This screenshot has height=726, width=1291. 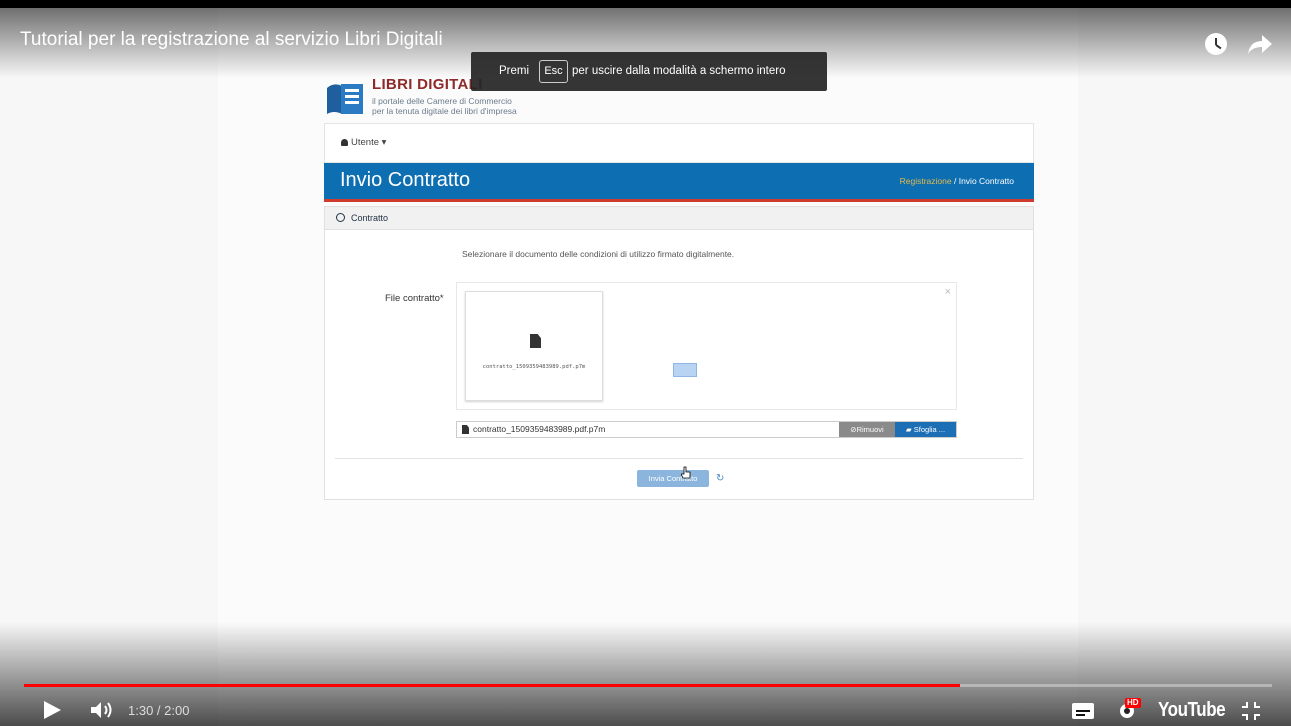 What do you see at coordinates (492, 685) in the screenshot?
I see `progress-played` at bounding box center [492, 685].